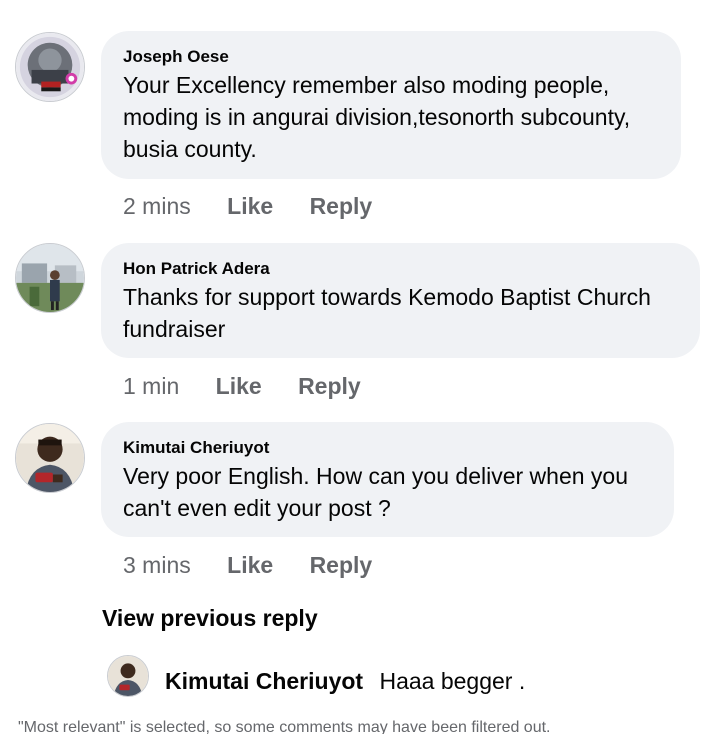  I want to click on comment-author: Hon Patrick Adera, so click(400, 269).